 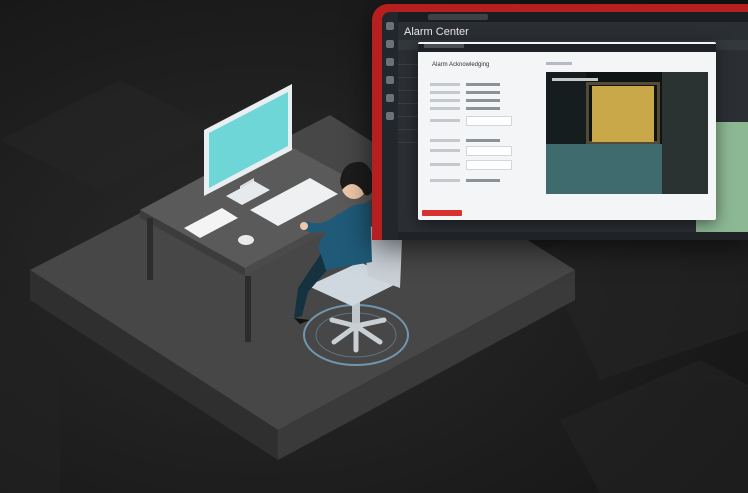 What do you see at coordinates (573, 17) in the screenshot?
I see `browser-tab-strip` at bounding box center [573, 17].